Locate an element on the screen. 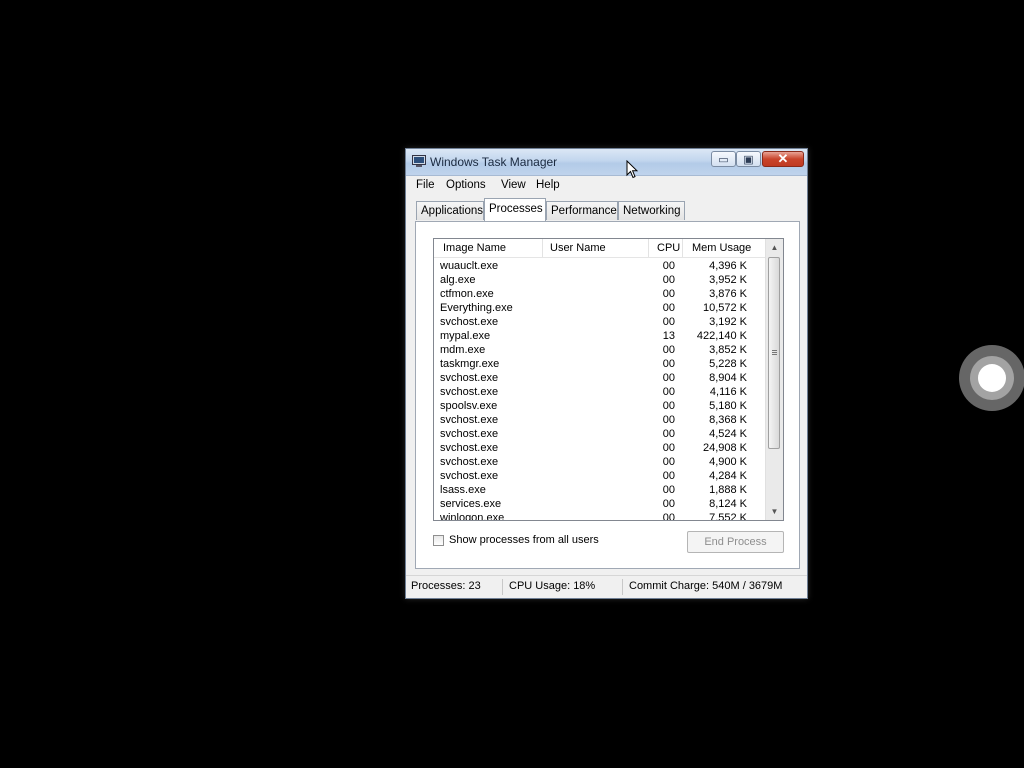 This screenshot has height=768, width=1024. table-row: svchost.exe 00 3,192 K is located at coordinates (600, 322).